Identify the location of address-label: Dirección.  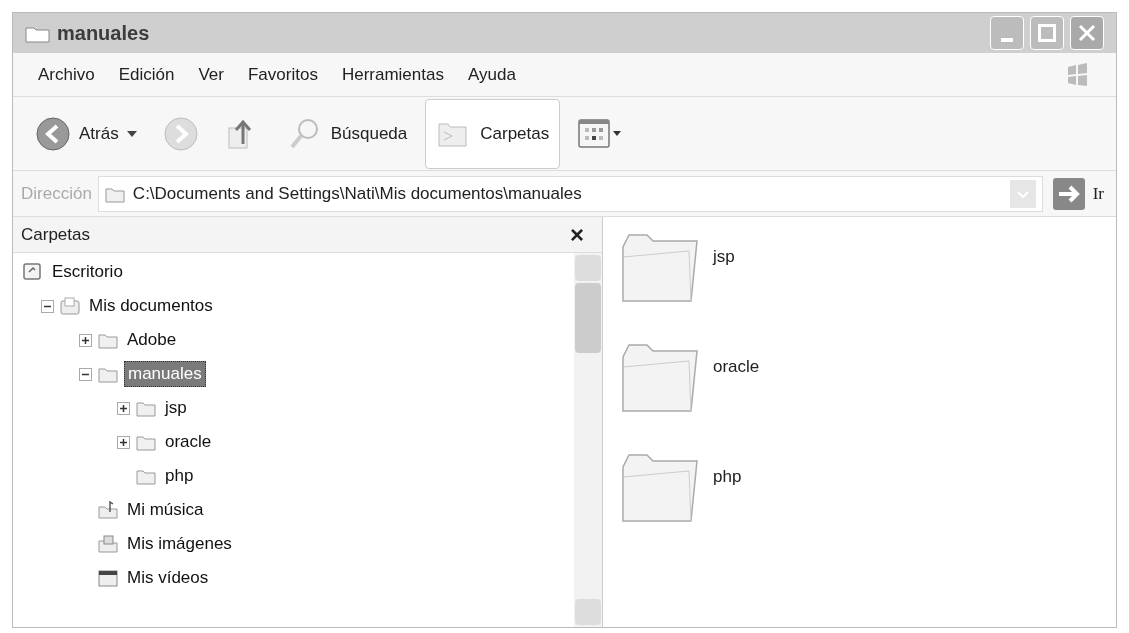
(56, 193).